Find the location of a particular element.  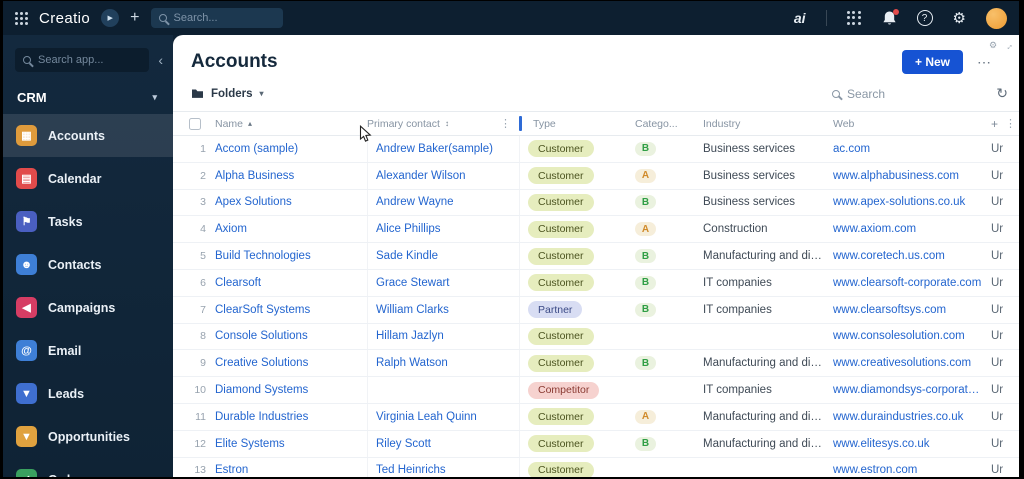

primary-contact-link: Ralph Watson is located at coordinates (443, 363).